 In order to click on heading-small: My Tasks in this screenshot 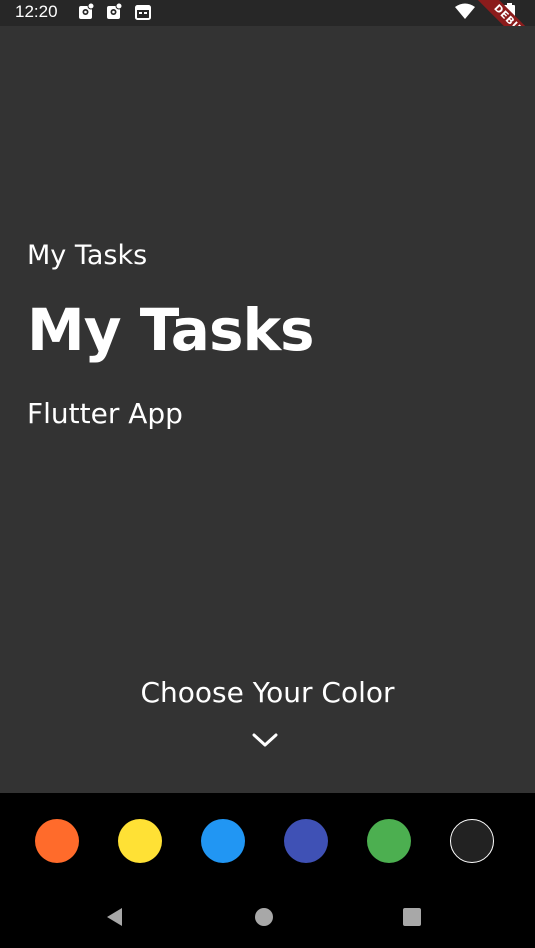, I will do `click(87, 255)`.